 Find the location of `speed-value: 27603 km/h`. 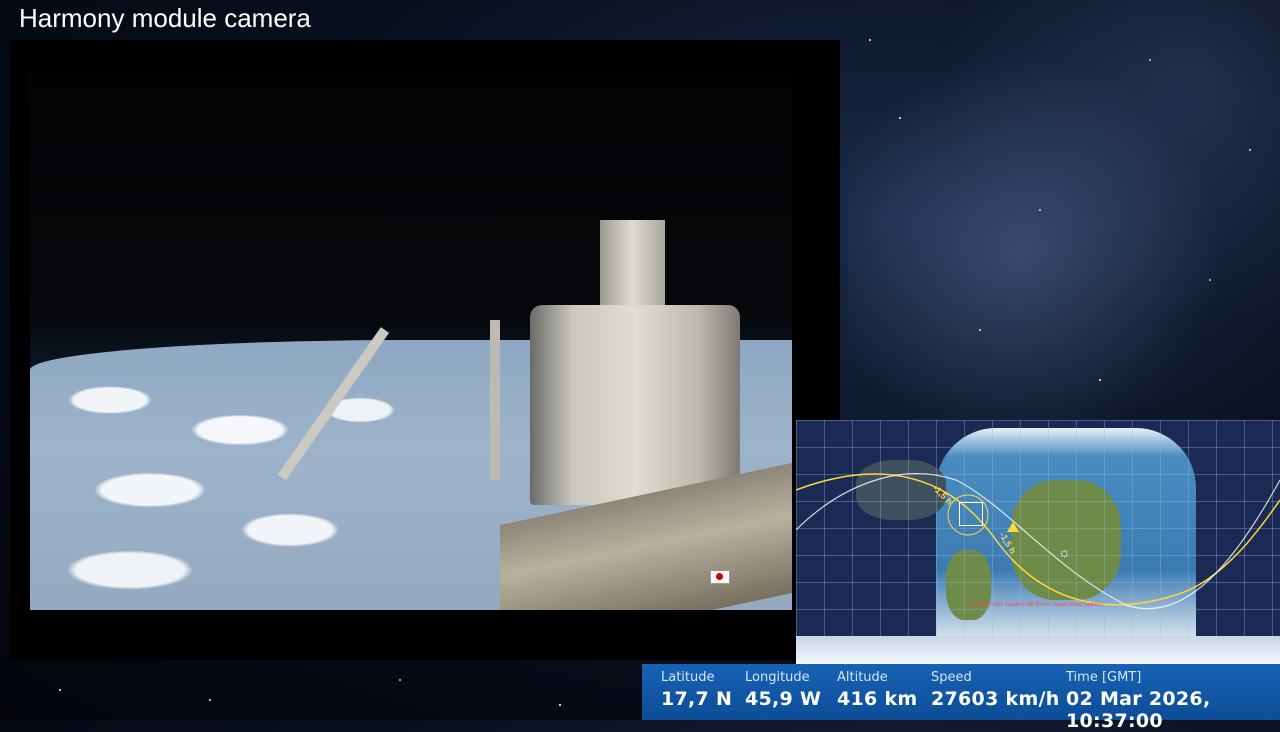

speed-value: 27603 km/h is located at coordinates (995, 699).